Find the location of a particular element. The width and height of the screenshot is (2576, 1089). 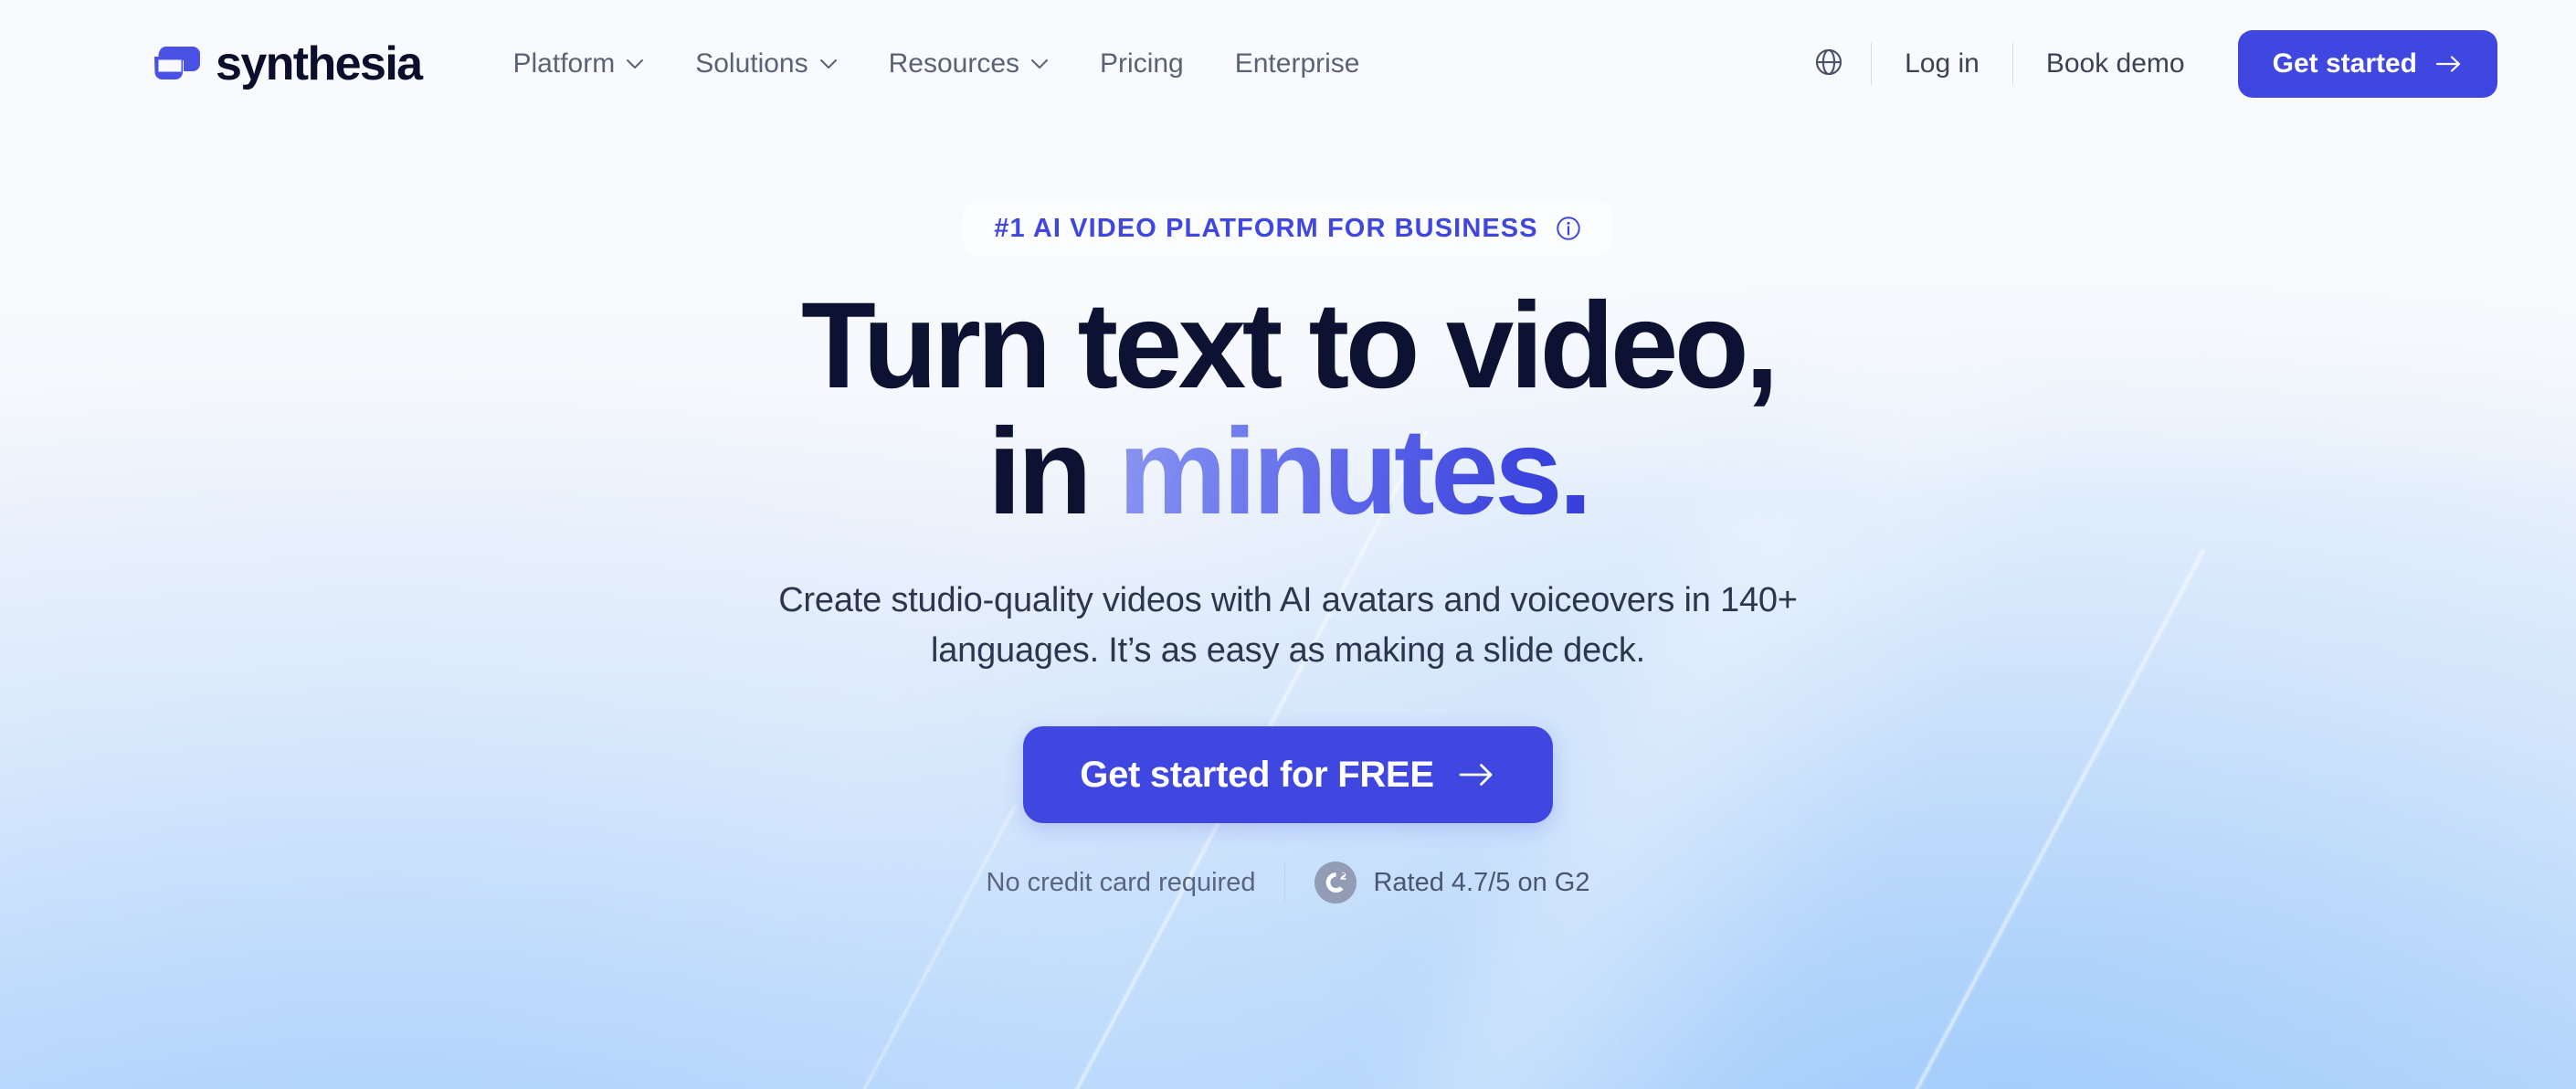

nav-item-enterprise: Enterprise is located at coordinates (1297, 64).